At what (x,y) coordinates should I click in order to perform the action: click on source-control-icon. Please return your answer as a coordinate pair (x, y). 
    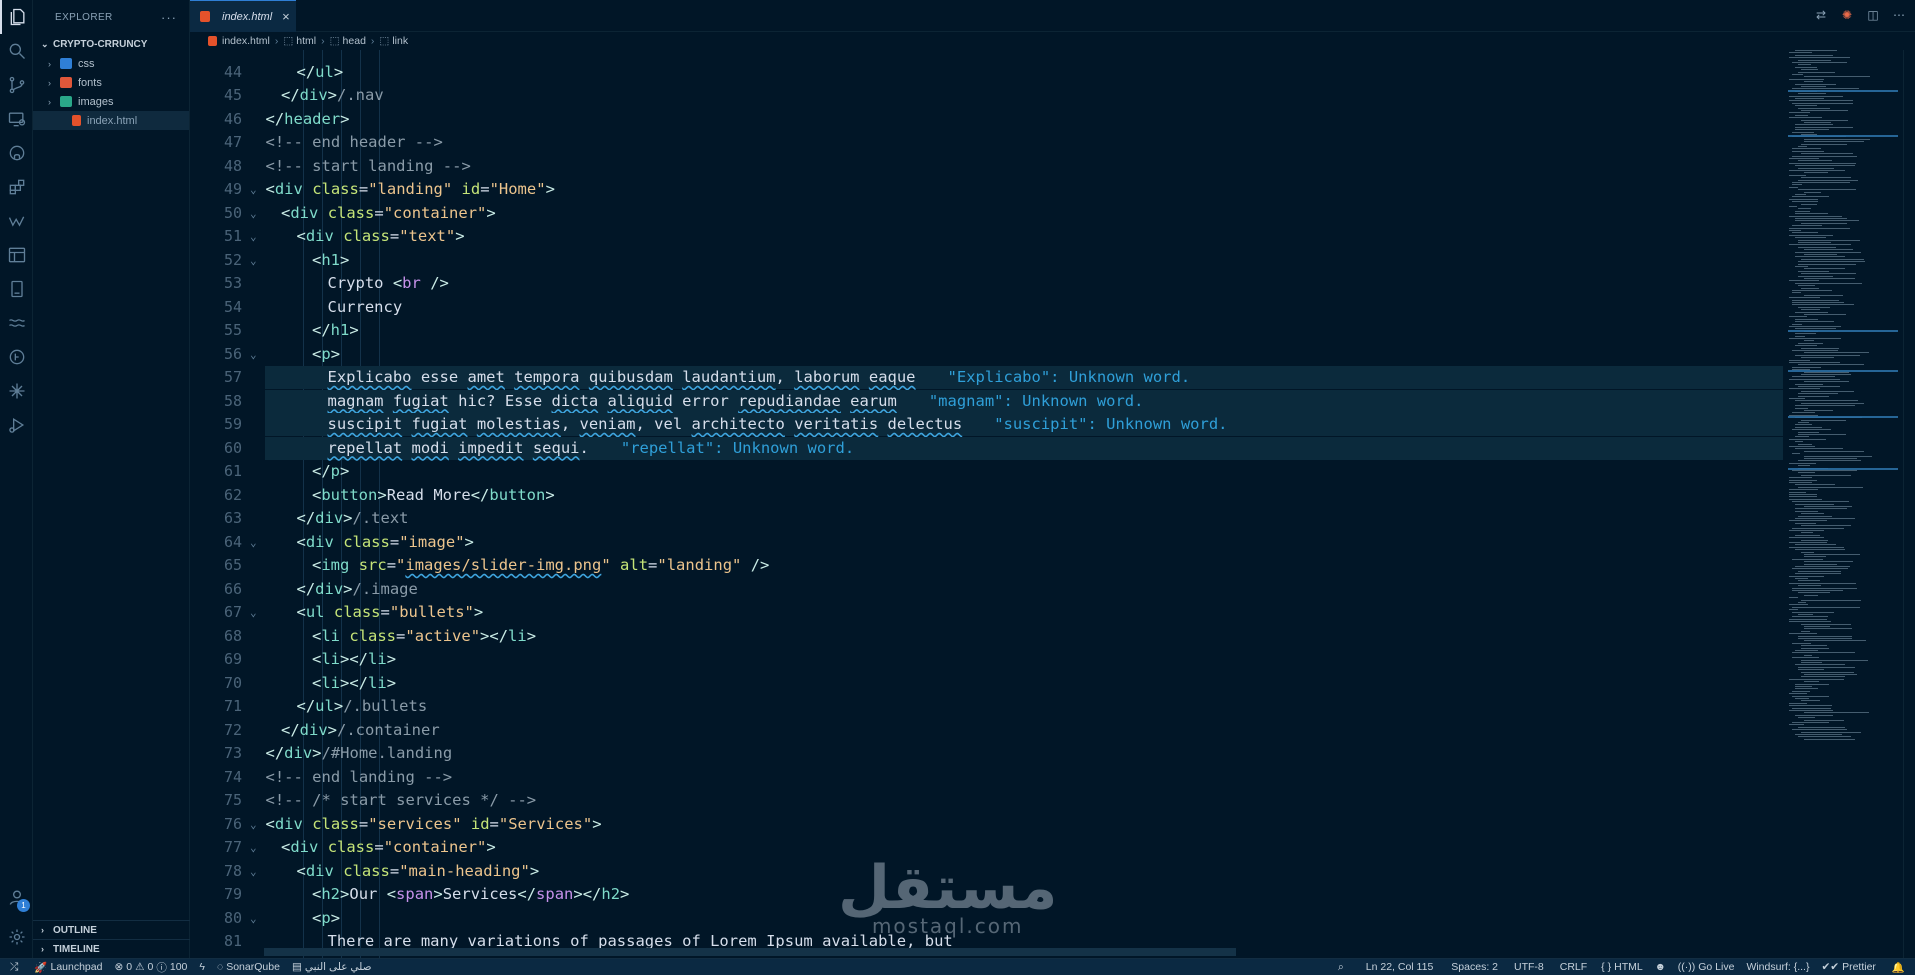
    Looking at the image, I should click on (16, 85).